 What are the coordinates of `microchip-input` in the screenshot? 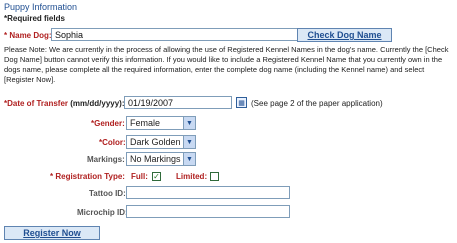 It's located at (208, 211).